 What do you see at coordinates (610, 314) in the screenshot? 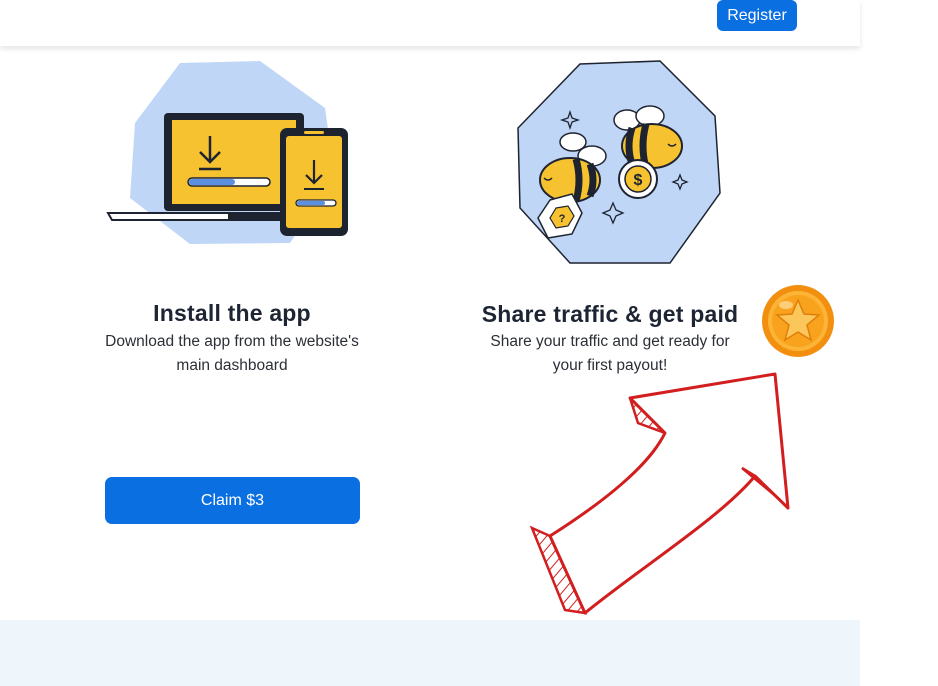
I see `share-traffic-title: Share traffic & get paid` at bounding box center [610, 314].